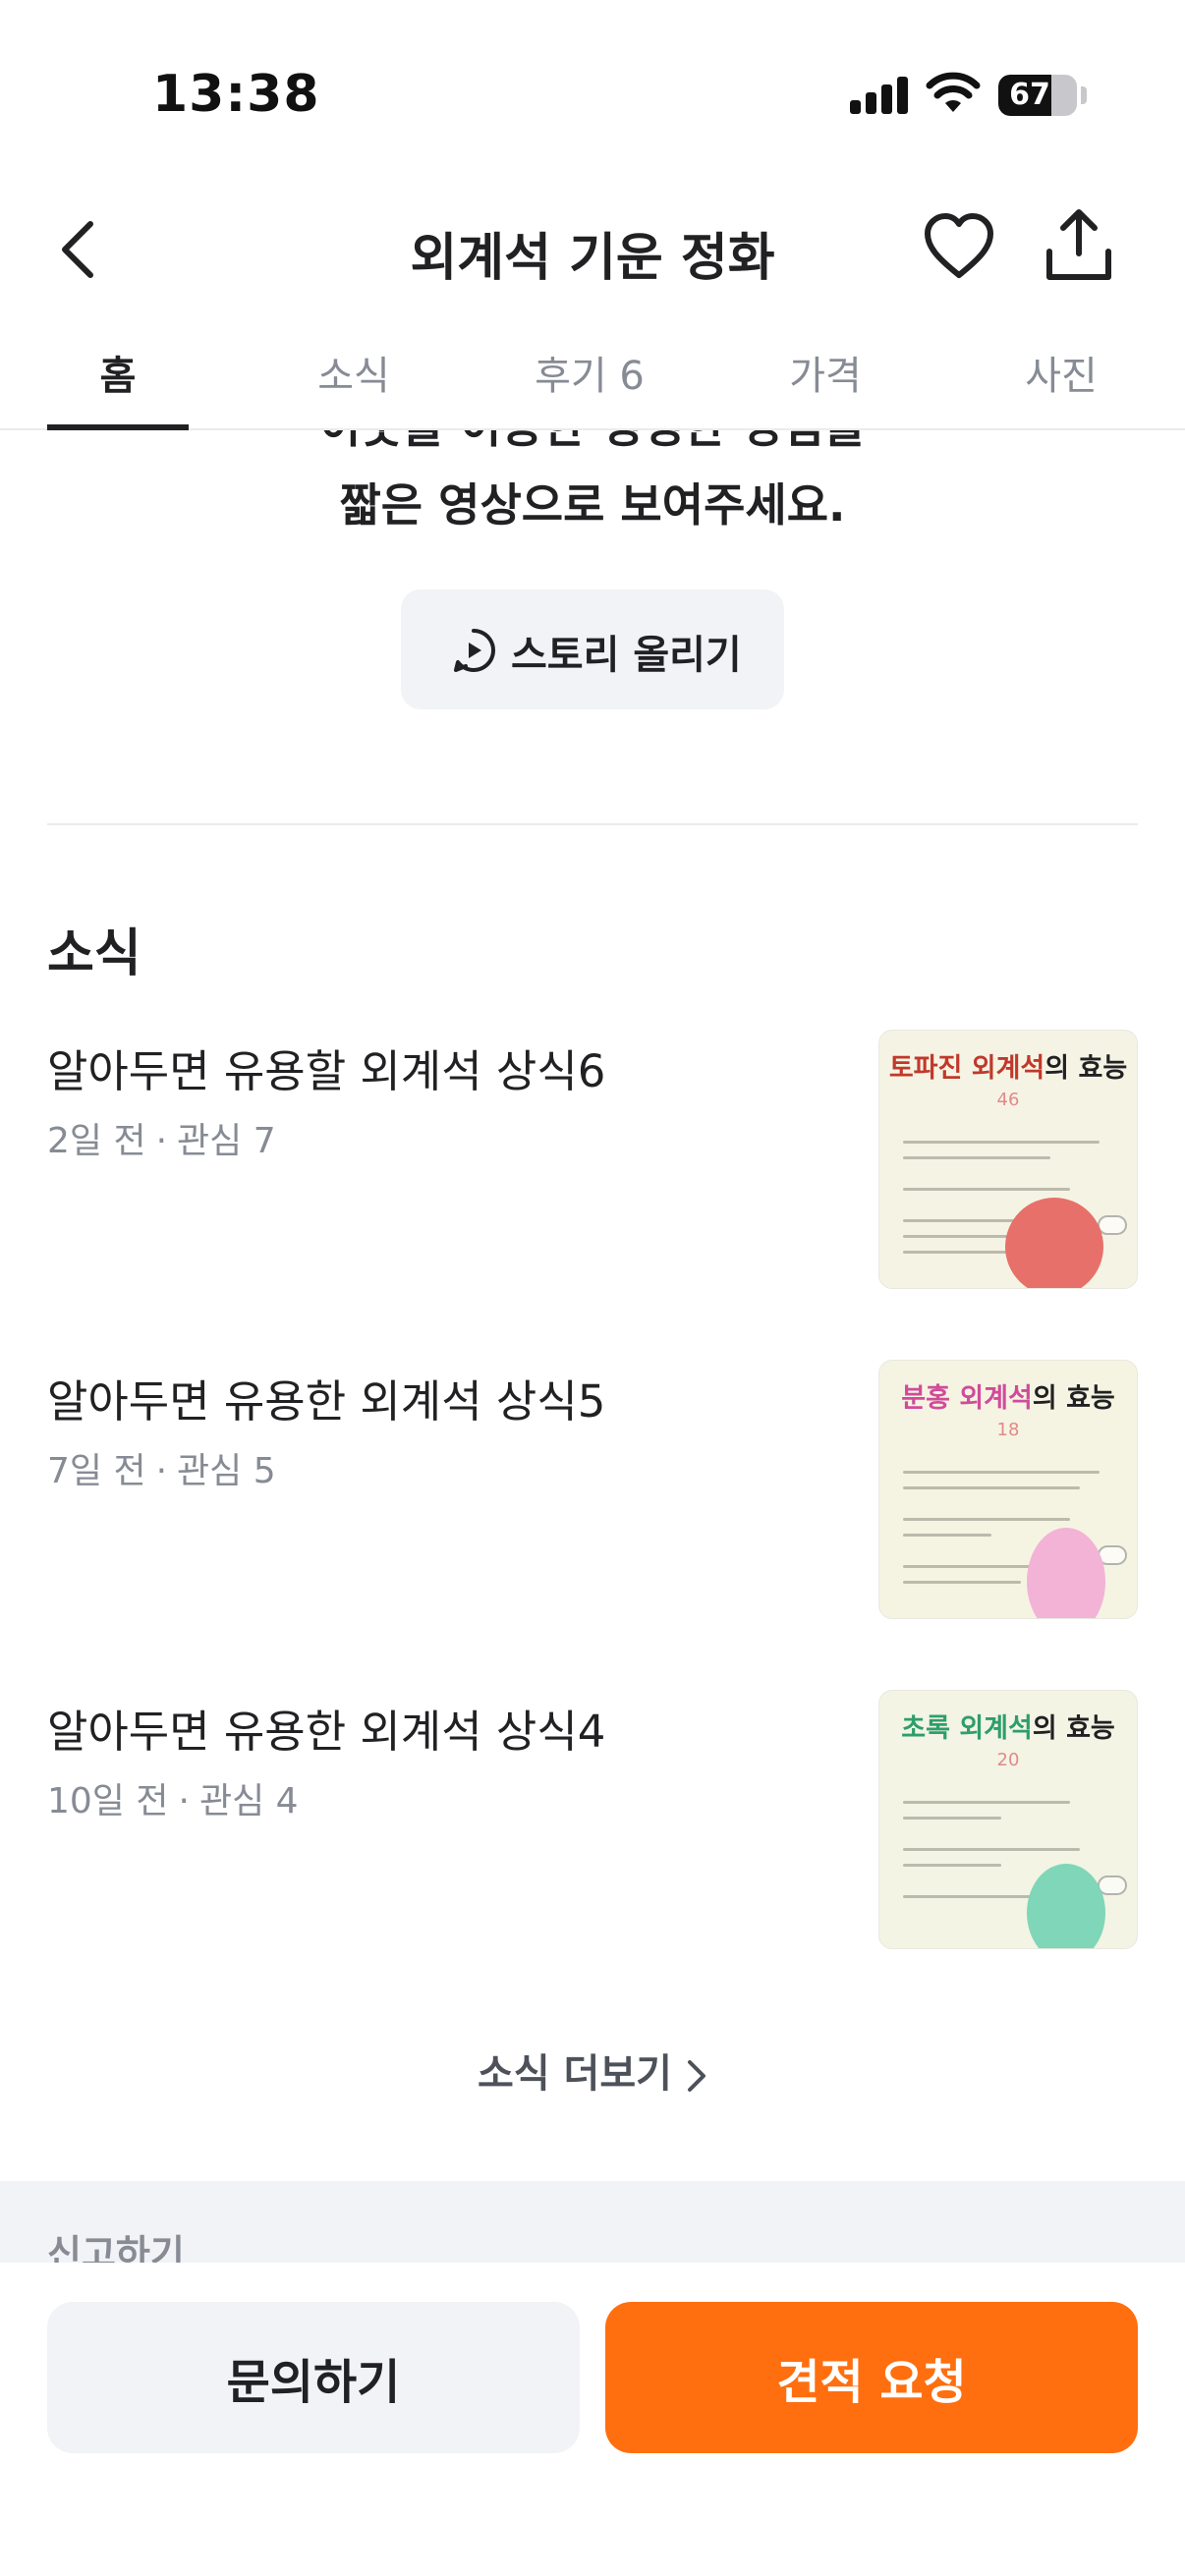  I want to click on news-item-meta: 2일 전 · 관심 7, so click(162, 1141).